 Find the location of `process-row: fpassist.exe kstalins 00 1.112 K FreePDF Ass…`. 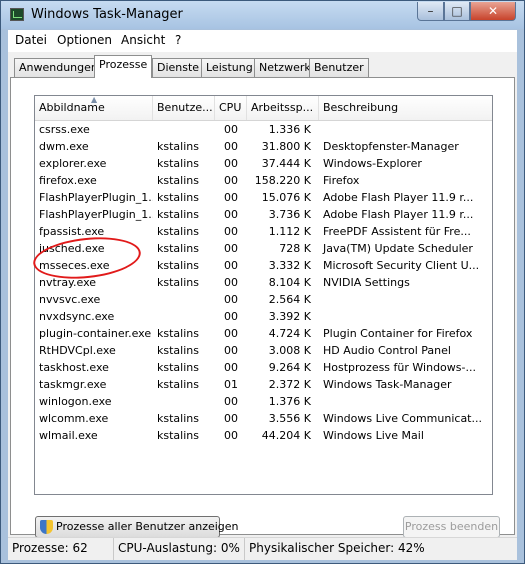

process-row: fpassist.exe kstalins 00 1.112 K FreePDF Ass… is located at coordinates (263, 231).